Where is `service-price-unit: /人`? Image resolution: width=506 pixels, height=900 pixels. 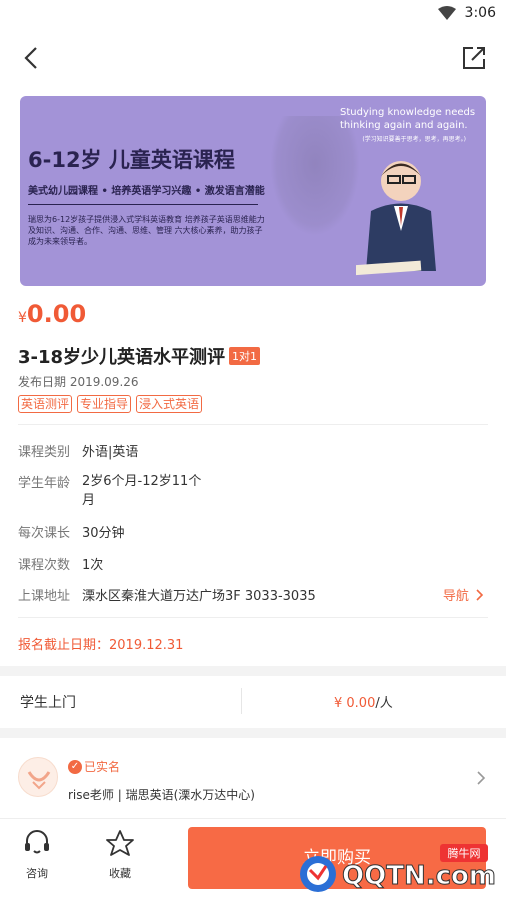 service-price-unit: /人 is located at coordinates (384, 703).